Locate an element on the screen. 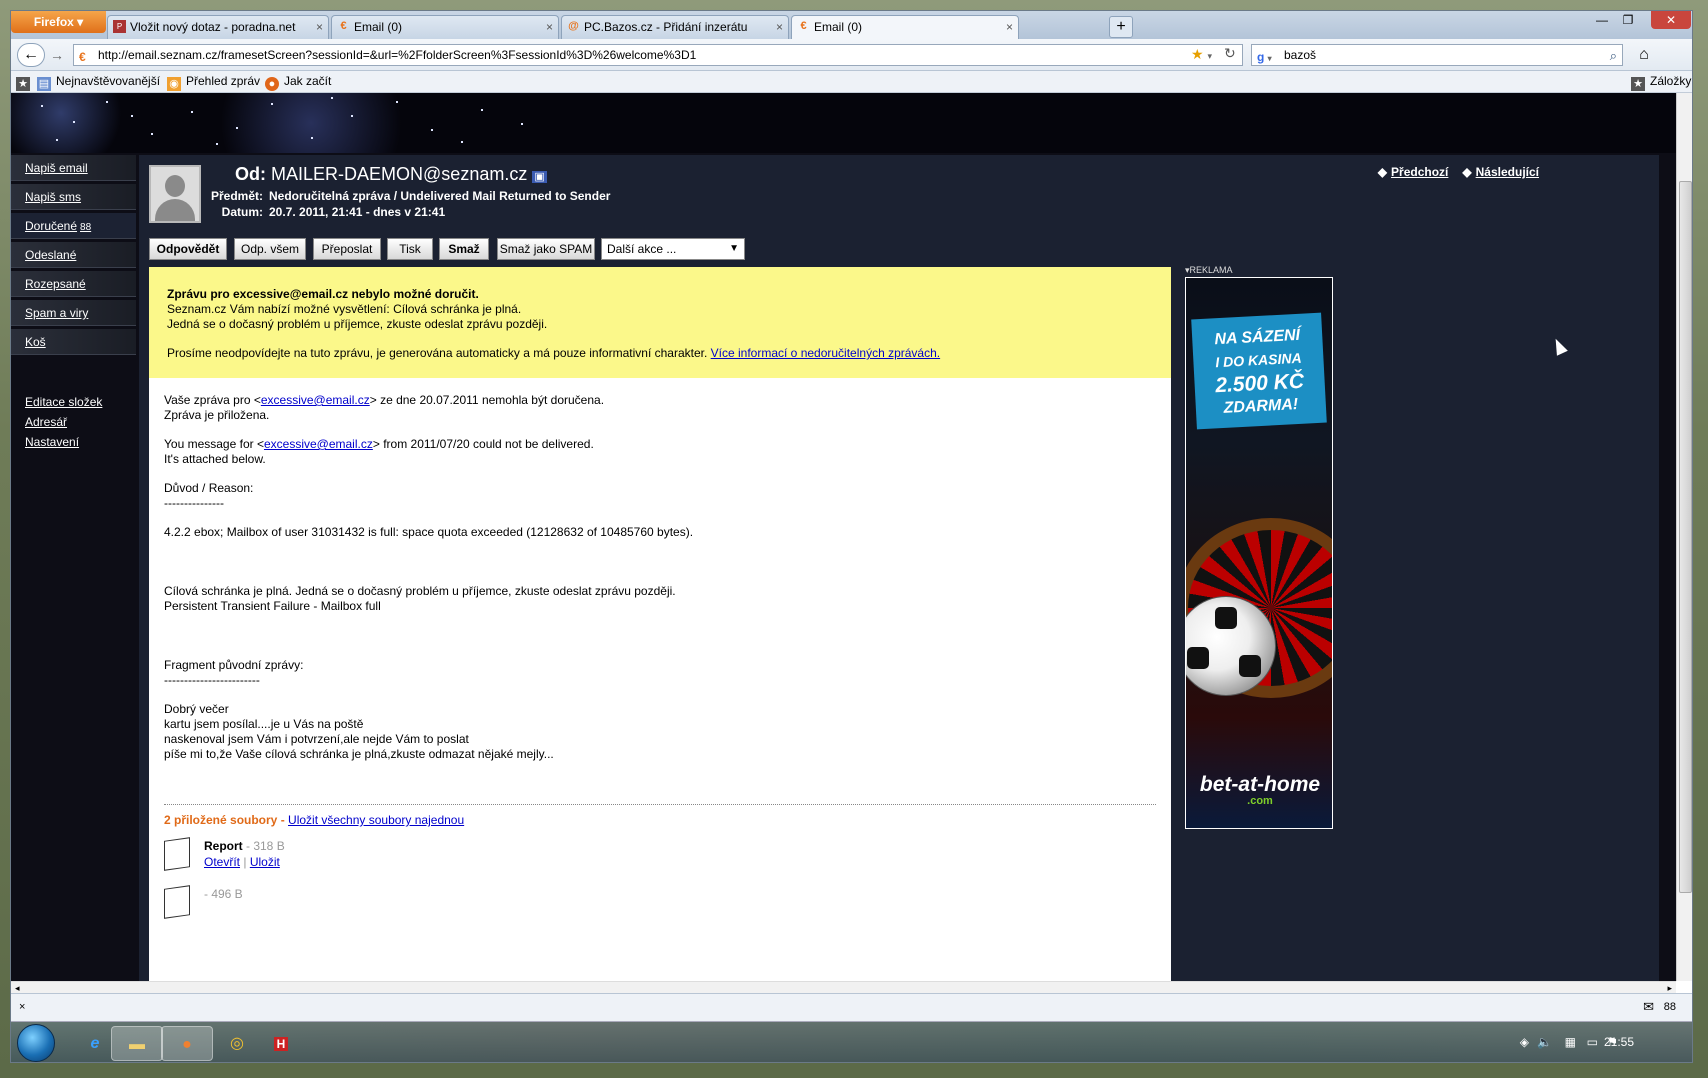  menu-drafts: Rozepsané is located at coordinates (73, 284).